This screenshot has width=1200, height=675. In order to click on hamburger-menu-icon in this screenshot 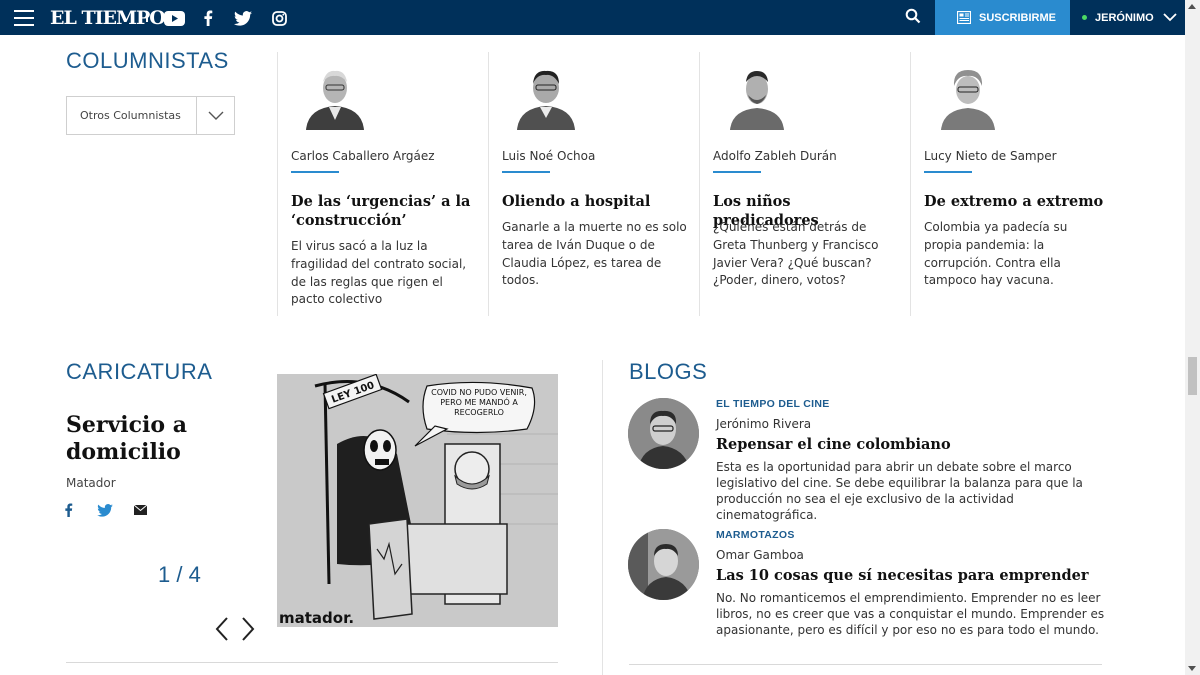, I will do `click(24, 18)`.